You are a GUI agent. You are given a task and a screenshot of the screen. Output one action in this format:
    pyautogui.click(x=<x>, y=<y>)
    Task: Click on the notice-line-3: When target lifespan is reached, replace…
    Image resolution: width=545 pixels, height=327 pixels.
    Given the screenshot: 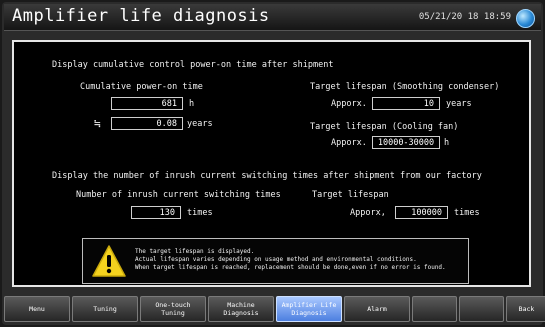 What is the action you would take?
    pyautogui.click(x=290, y=267)
    